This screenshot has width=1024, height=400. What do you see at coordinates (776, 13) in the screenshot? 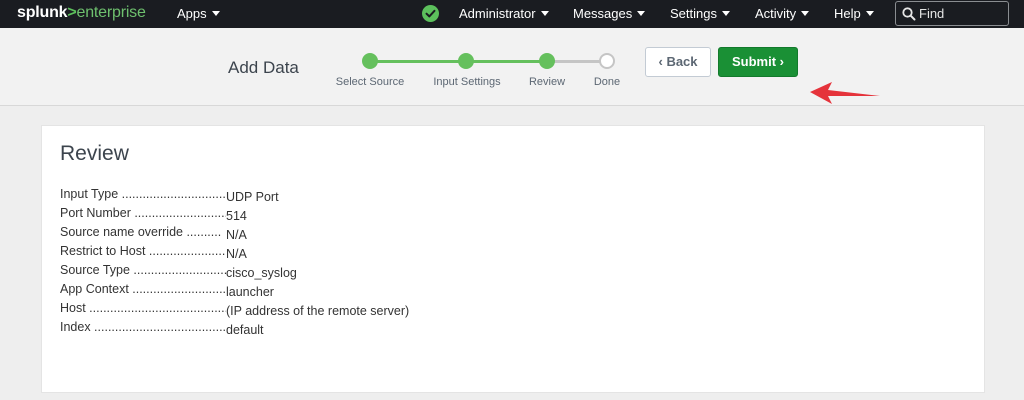
I see `activity-menu-label: Activity` at bounding box center [776, 13].